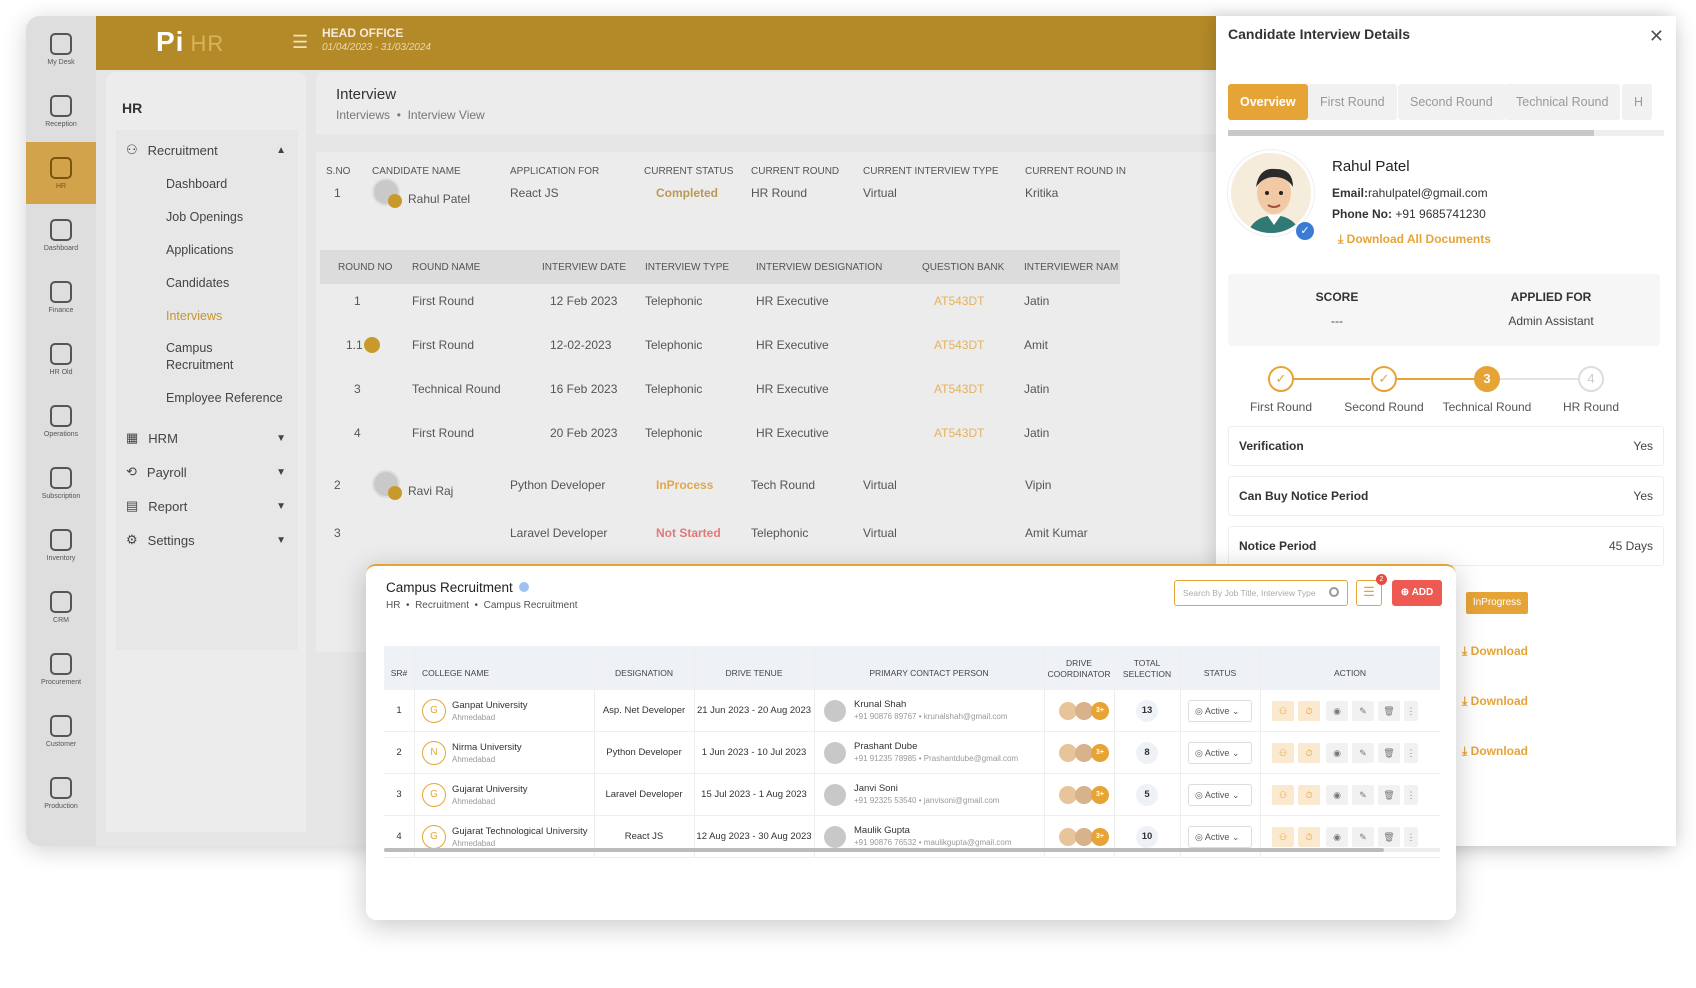 The width and height of the screenshot is (1696, 988). What do you see at coordinates (231, 316) in the screenshot?
I see `sidebar-sub-interviews: Interviews` at bounding box center [231, 316].